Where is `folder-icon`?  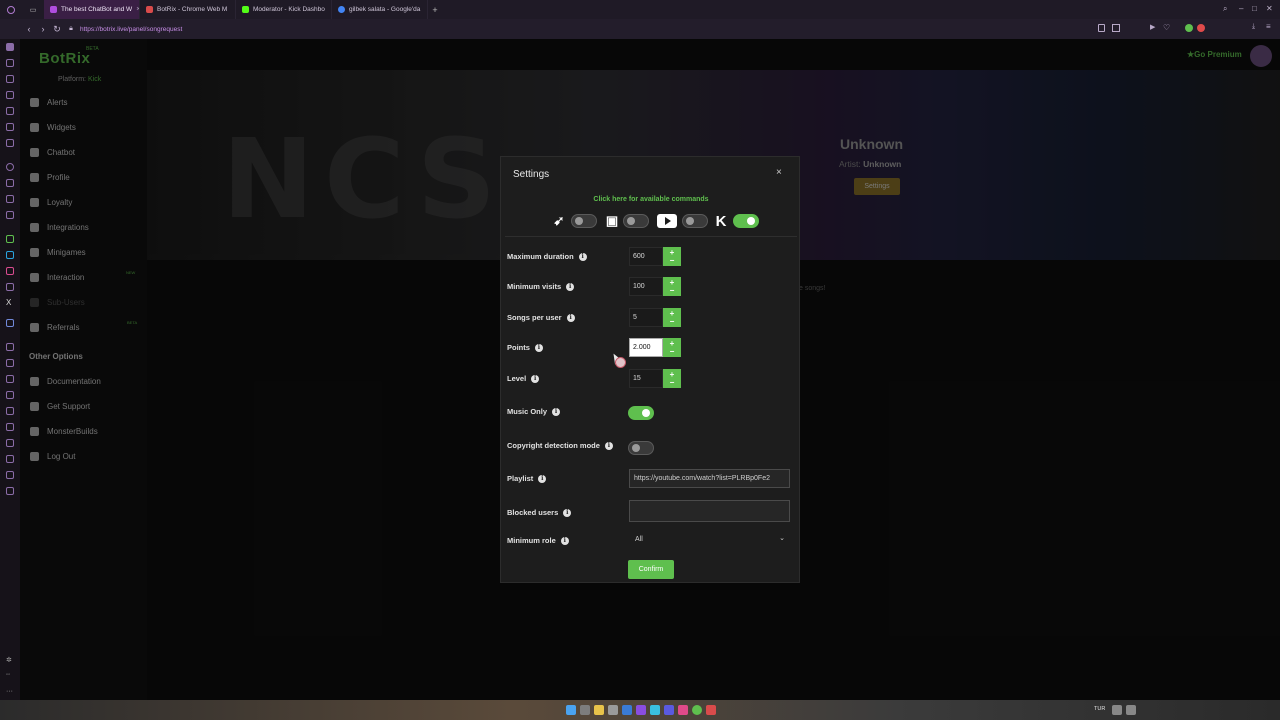 folder-icon is located at coordinates (599, 710).